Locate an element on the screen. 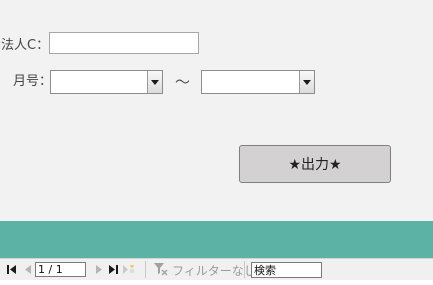 The image size is (433, 285). output-button: ★出力★ is located at coordinates (315, 164).